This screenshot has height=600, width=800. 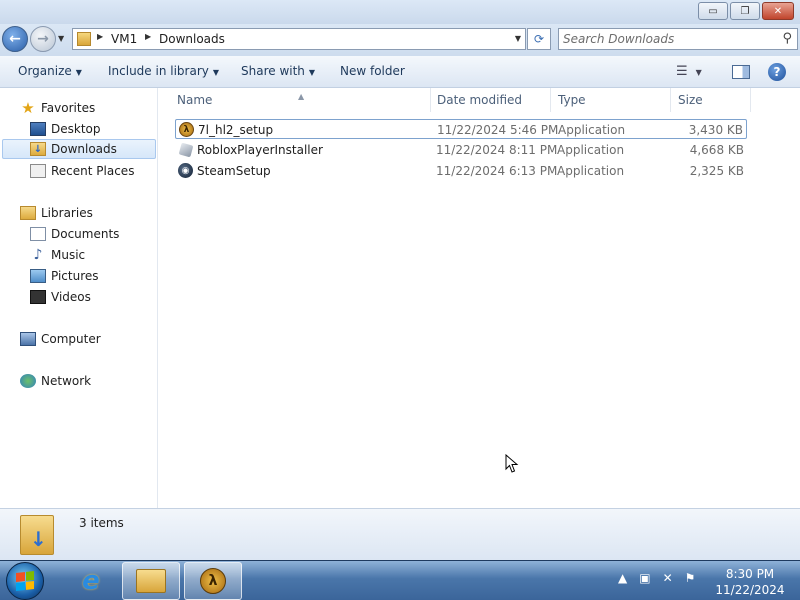 I want to click on title-bar: ▭ ❐ ✕, so click(x=400, y=12).